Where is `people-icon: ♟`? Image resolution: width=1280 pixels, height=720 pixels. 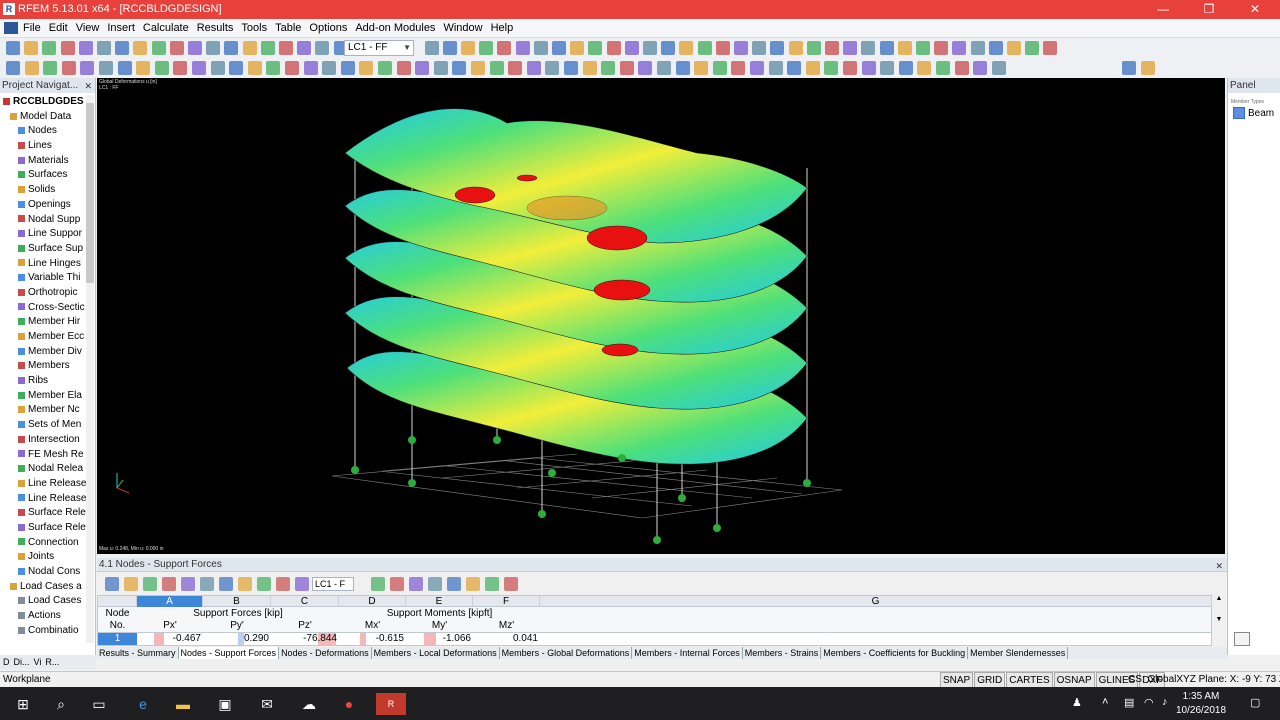
people-icon: ♟ is located at coordinates (1077, 702).